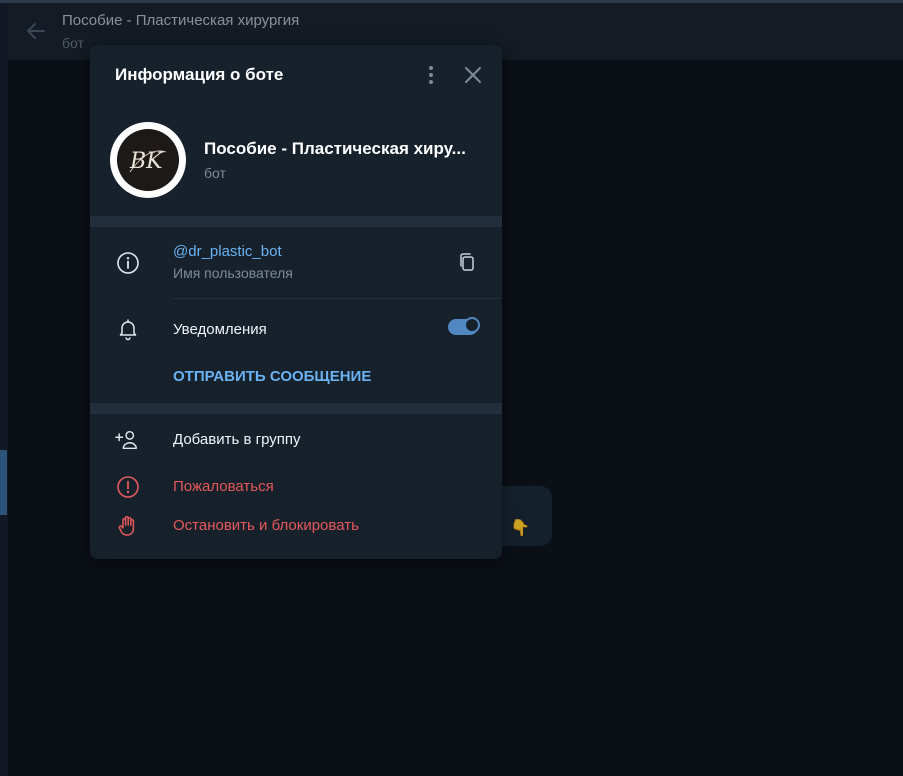 Image resolution: width=903 pixels, height=776 pixels. What do you see at coordinates (473, 75) in the screenshot?
I see `close-icon` at bounding box center [473, 75].